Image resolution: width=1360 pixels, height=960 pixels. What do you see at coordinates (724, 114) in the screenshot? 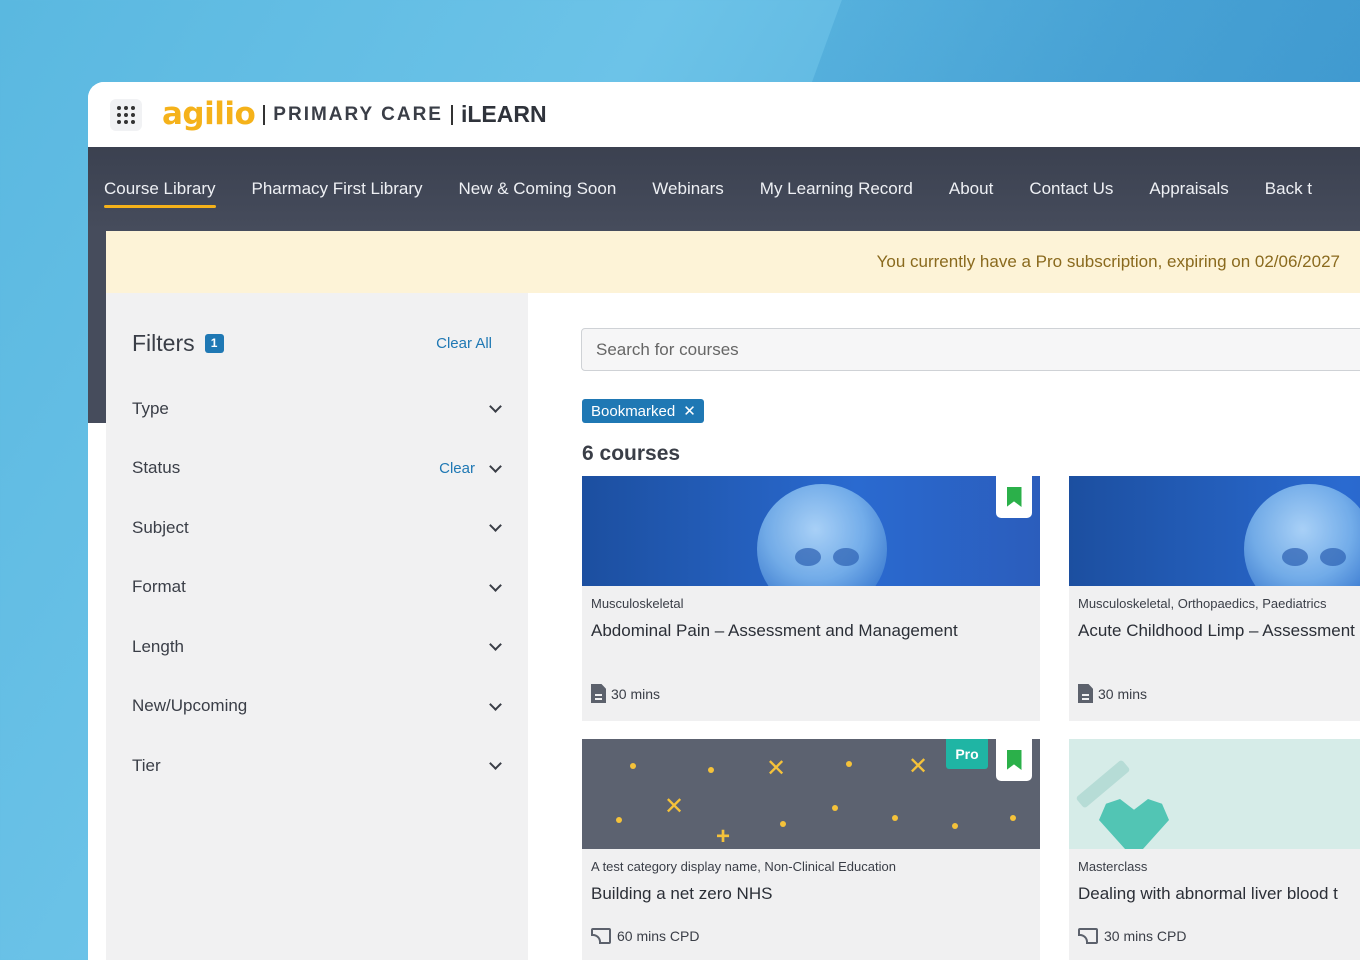
I see `top-bar: agilio PRIMARY CARE iLEARN` at bounding box center [724, 114].